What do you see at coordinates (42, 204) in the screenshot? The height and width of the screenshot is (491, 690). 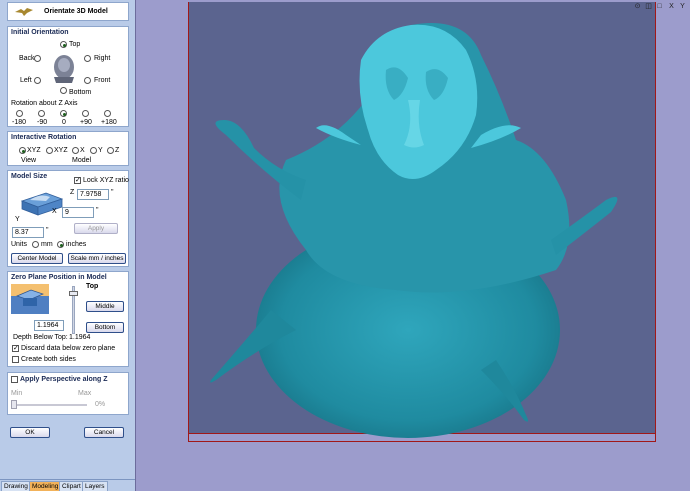 I see `box-dimension-icon` at bounding box center [42, 204].